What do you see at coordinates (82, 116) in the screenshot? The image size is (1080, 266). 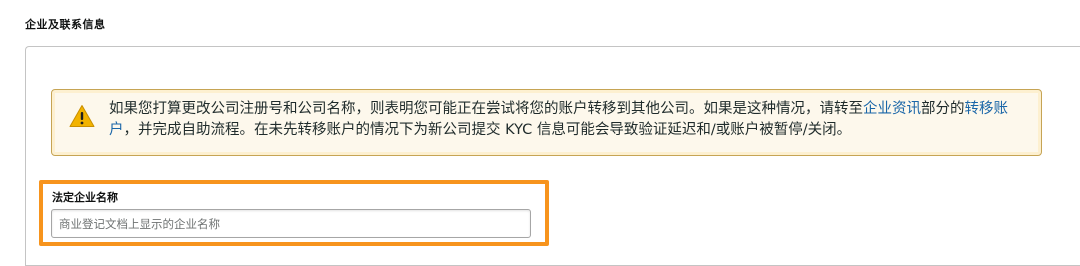 I see `warning-icon` at bounding box center [82, 116].